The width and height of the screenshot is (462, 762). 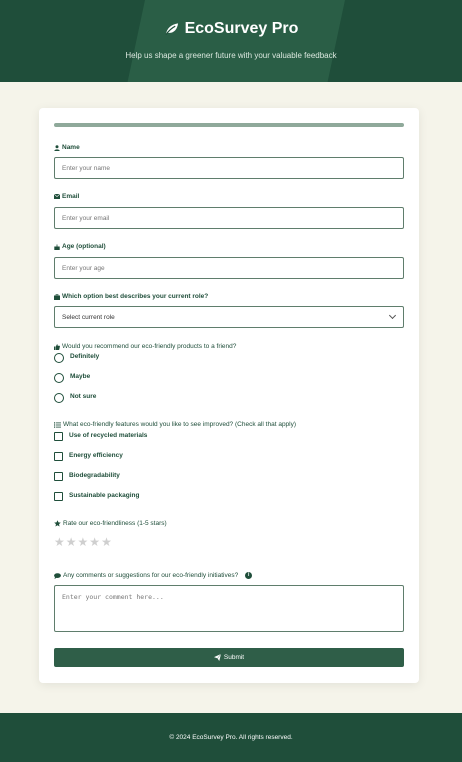 I want to click on header-accent-band, so click(x=236, y=41).